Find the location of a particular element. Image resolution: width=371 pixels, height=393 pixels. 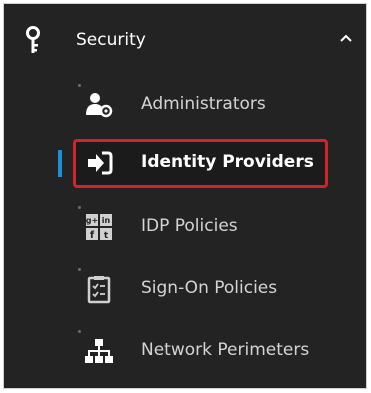

nav-item-network-perimeters: Network Perimeters is located at coordinates (185, 351).